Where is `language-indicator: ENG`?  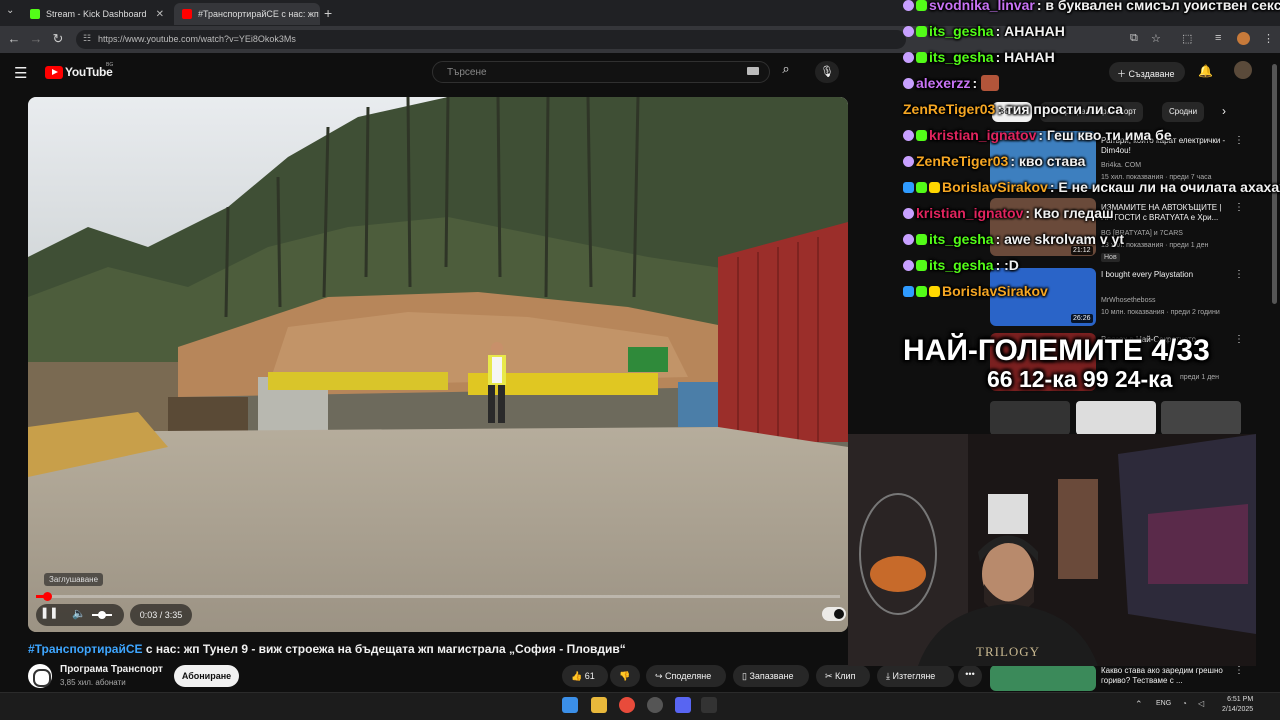 language-indicator: ENG is located at coordinates (1163, 703).